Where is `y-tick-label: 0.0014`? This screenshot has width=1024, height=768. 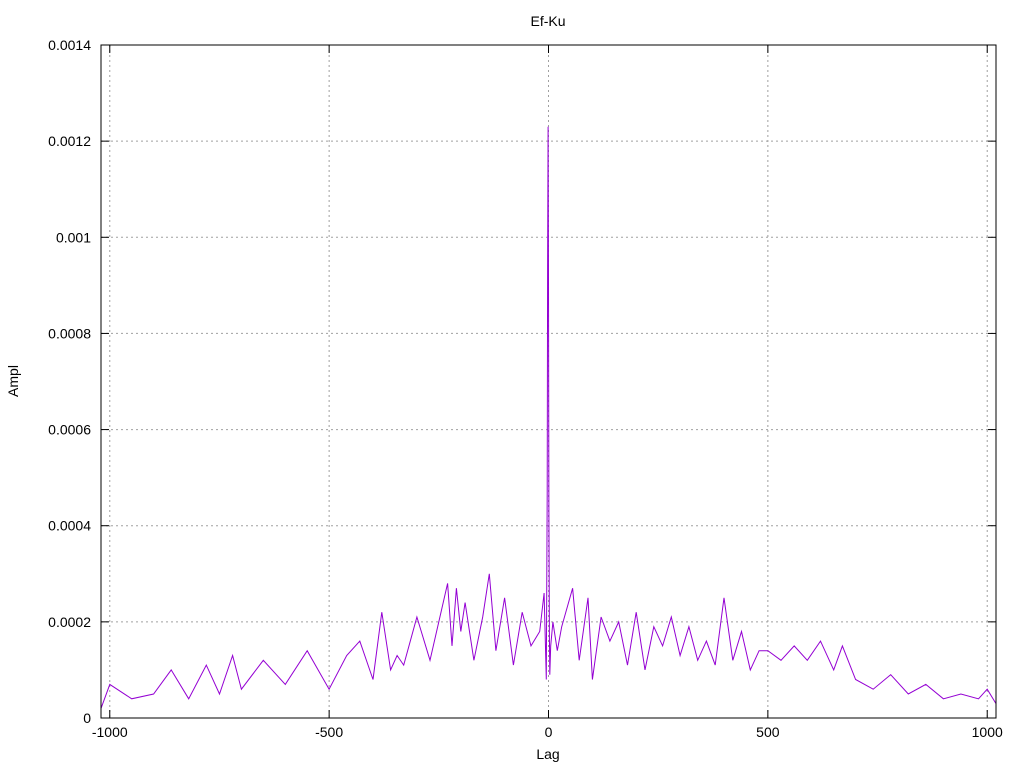
y-tick-label: 0.0014 is located at coordinates (69, 45).